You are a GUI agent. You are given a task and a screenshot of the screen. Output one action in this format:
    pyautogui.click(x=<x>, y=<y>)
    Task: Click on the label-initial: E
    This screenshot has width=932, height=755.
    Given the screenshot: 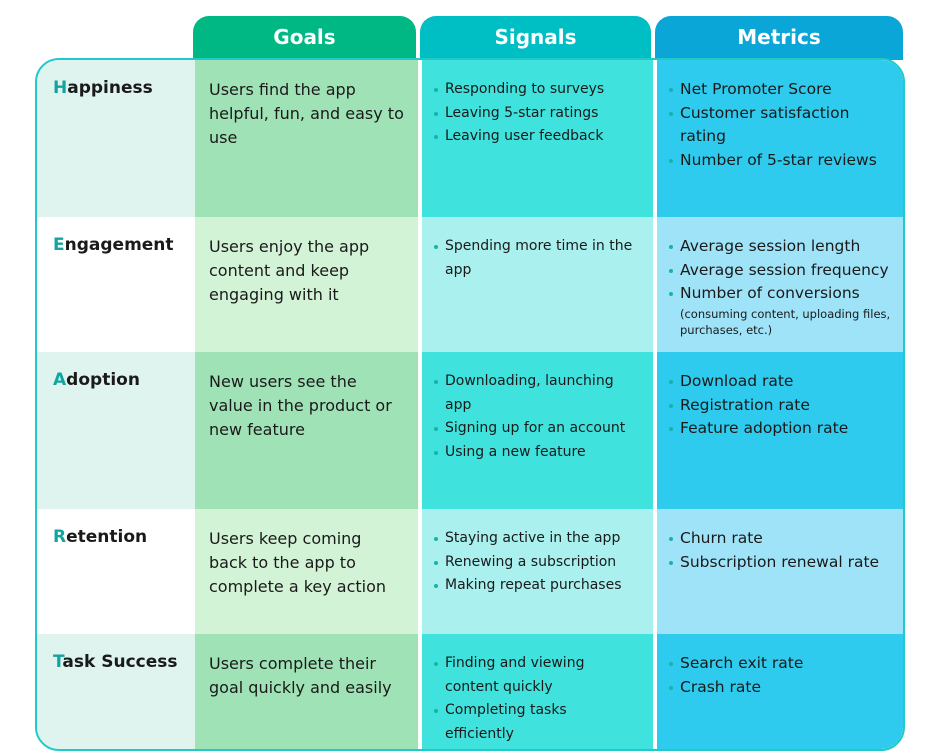 What is the action you would take?
    pyautogui.click(x=59, y=245)
    